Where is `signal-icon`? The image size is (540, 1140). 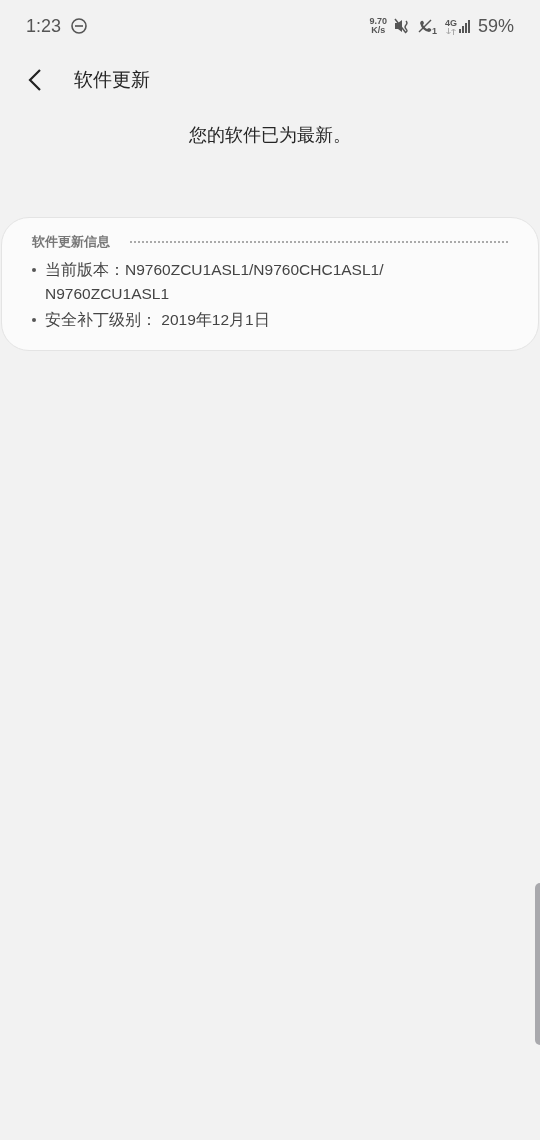
signal-icon is located at coordinates (465, 26).